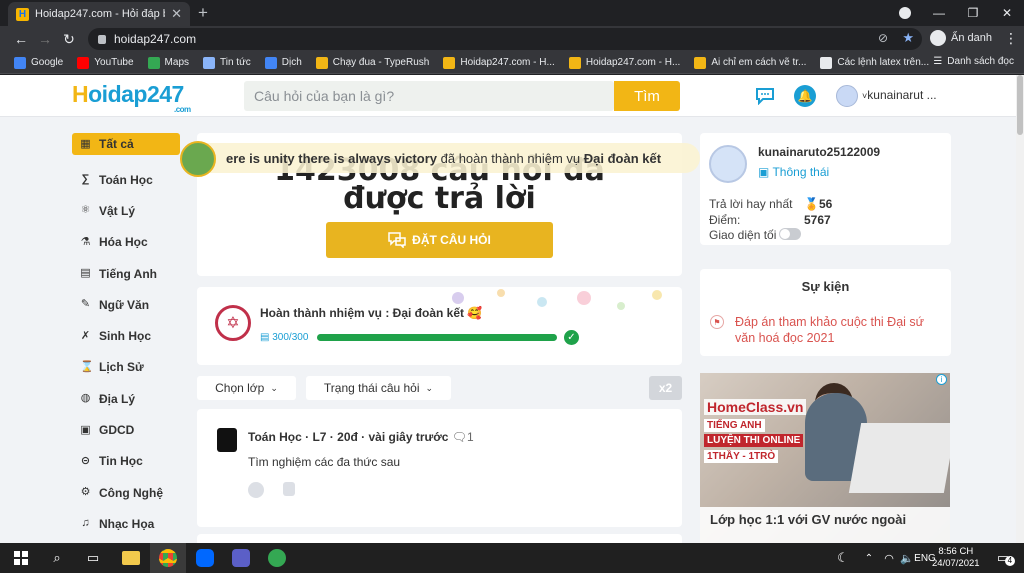 The height and width of the screenshot is (573, 1024). Describe the element at coordinates (819, 152) in the screenshot. I see `profile-username: kunainaruto25122009` at that location.